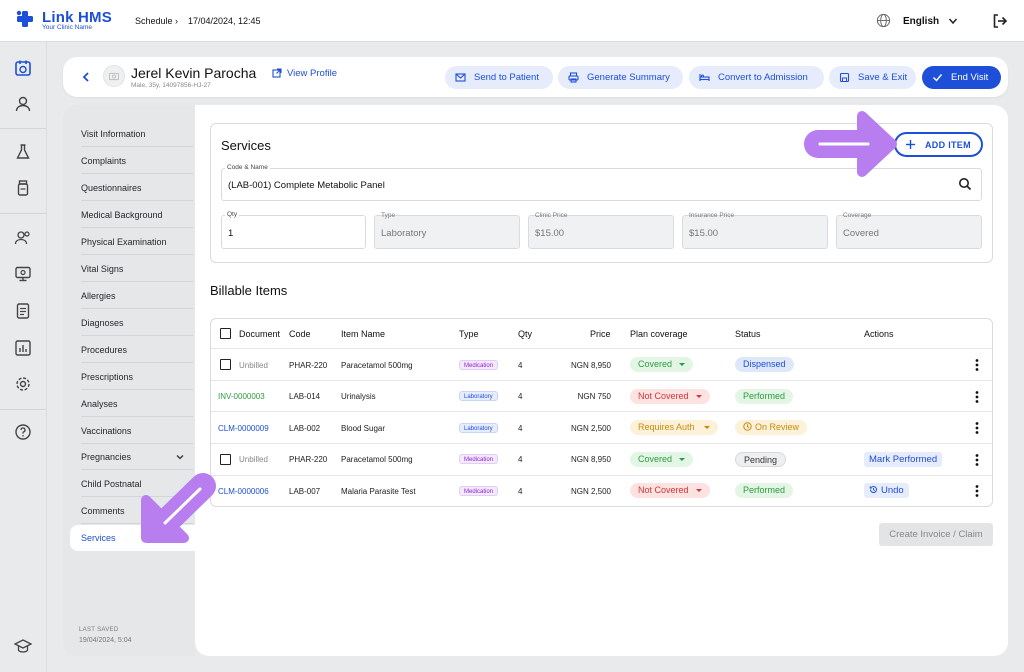 This screenshot has height=672, width=1024. What do you see at coordinates (241, 396) in the screenshot?
I see `document-link: INV-0000003` at bounding box center [241, 396].